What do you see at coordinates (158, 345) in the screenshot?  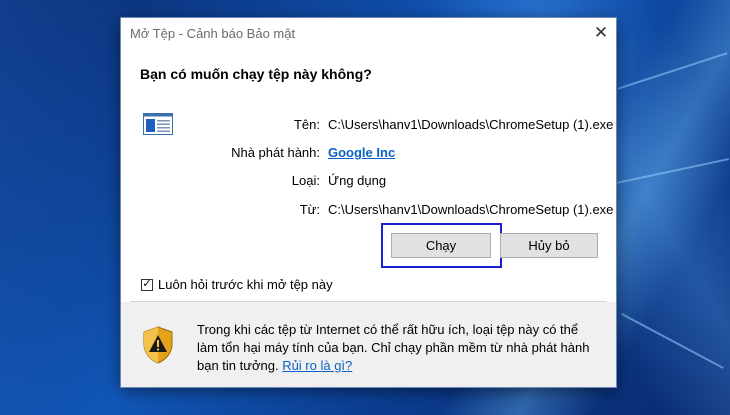 I see `security-shield-icon` at bounding box center [158, 345].